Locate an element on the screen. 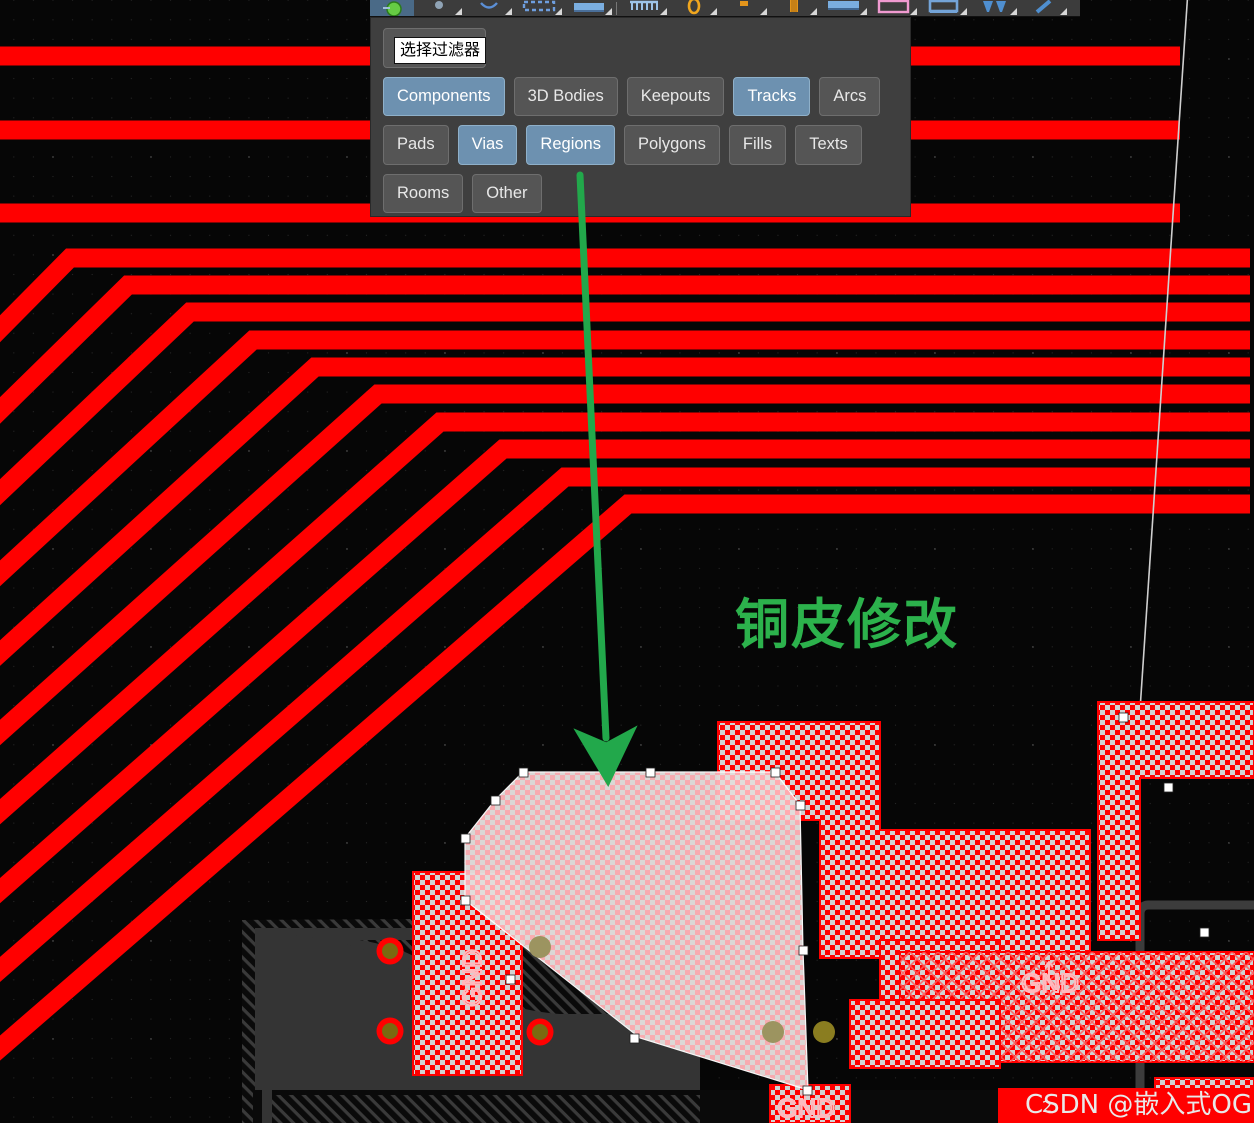  filter-button-other: Other is located at coordinates (507, 193).